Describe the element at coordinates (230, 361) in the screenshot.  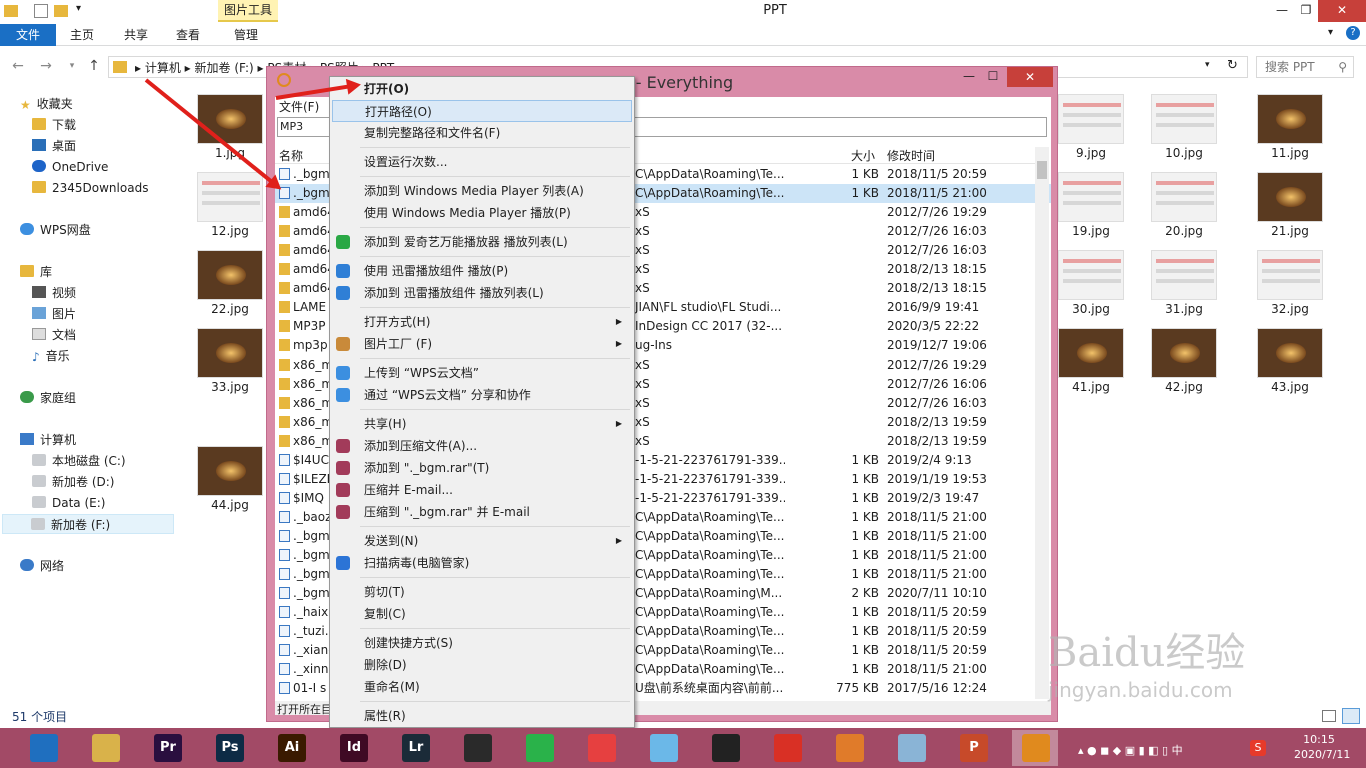
I see `thumbnail: 33.jpg` at that location.